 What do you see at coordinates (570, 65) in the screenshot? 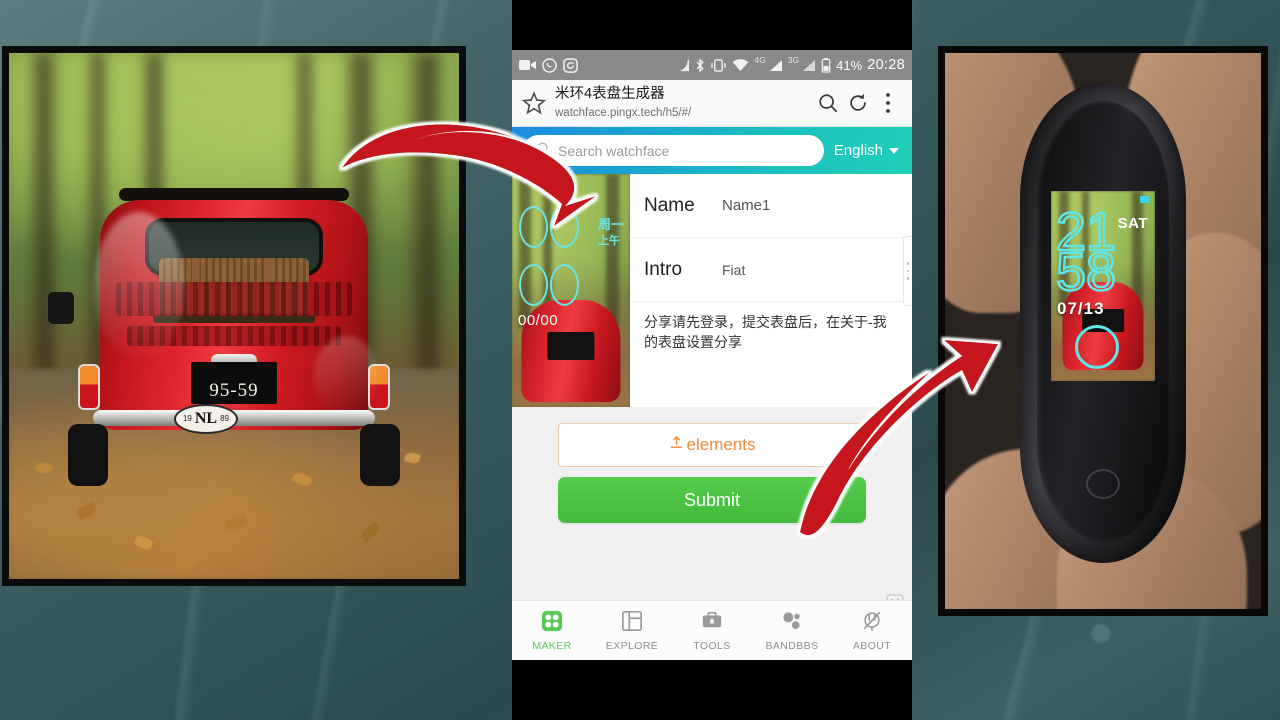
I see `screen-record-icon` at bounding box center [570, 65].